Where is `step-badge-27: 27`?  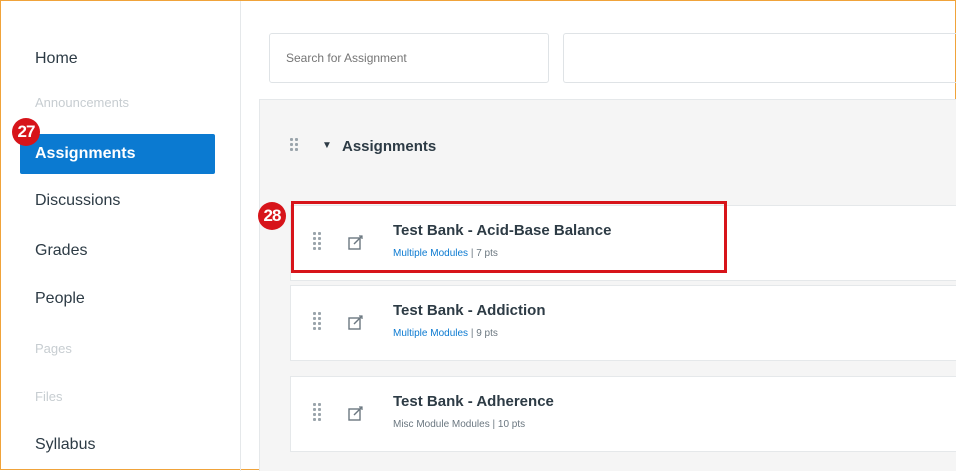 step-badge-27: 27 is located at coordinates (26, 132).